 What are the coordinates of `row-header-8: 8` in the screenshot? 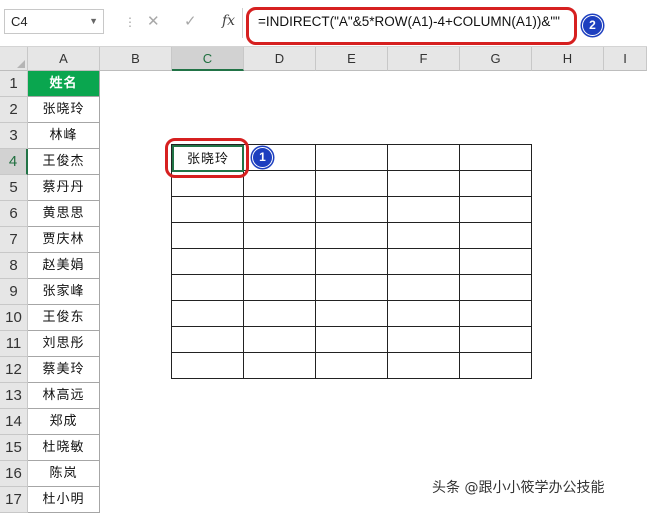 It's located at (14, 266).